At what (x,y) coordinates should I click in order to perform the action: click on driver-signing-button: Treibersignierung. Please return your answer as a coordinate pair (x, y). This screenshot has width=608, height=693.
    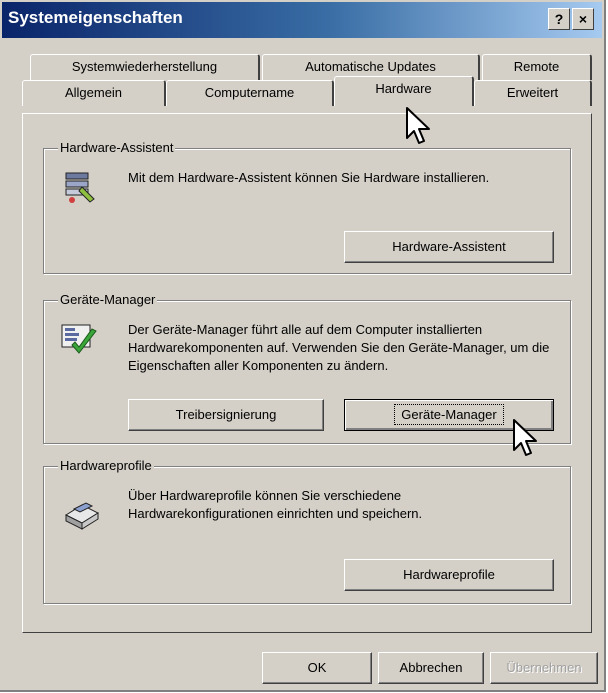
    Looking at the image, I should click on (226, 415).